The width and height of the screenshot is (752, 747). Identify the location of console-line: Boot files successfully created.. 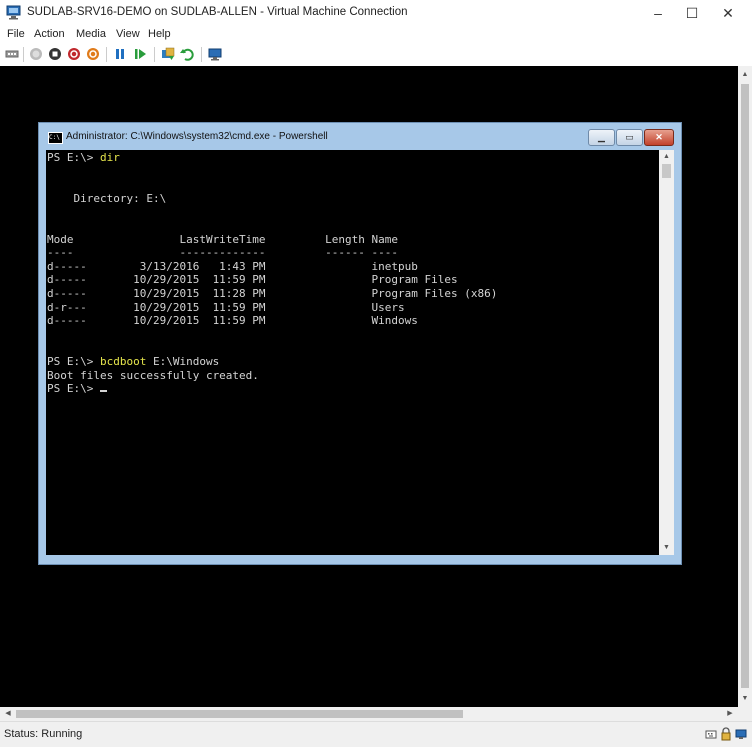
(153, 376).